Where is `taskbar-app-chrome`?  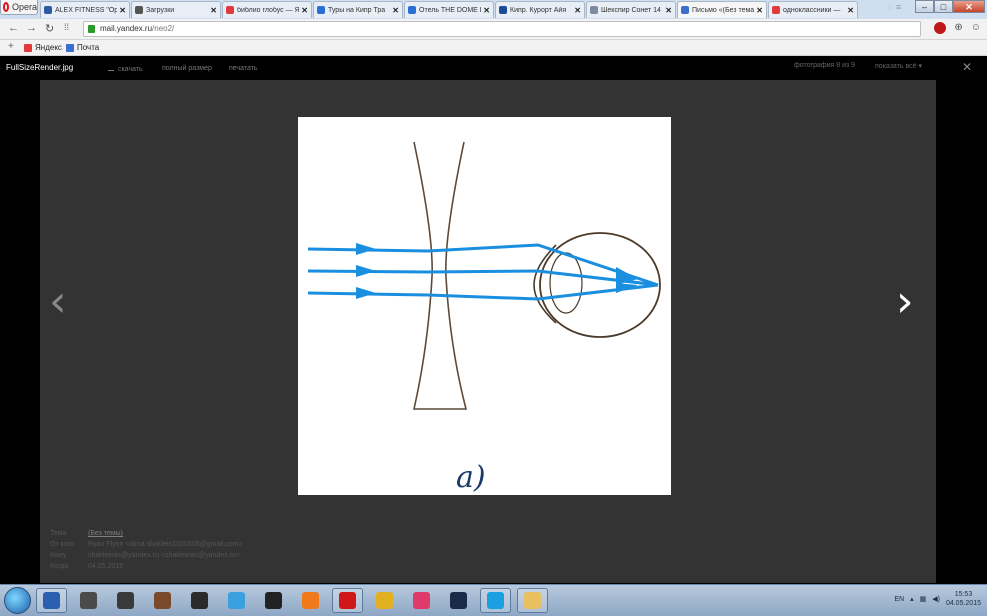
taskbar-app-chrome is located at coordinates (384, 600).